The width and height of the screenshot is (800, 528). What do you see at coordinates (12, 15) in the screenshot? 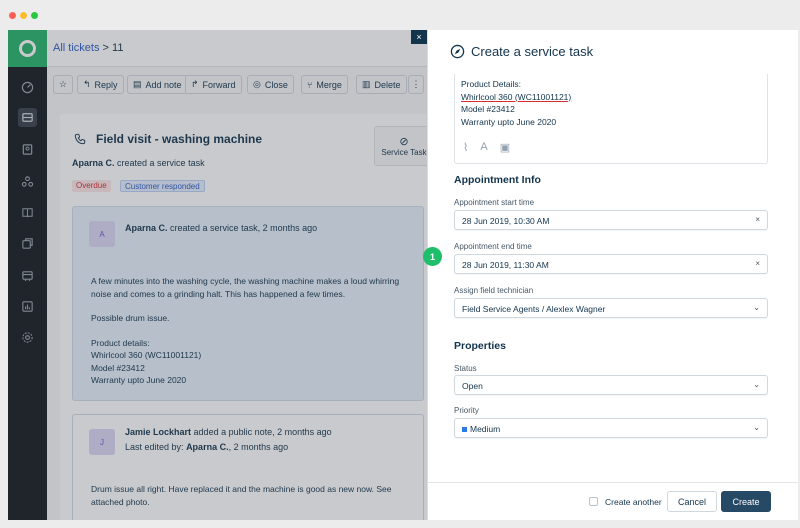
I see `close-window-button` at bounding box center [12, 15].